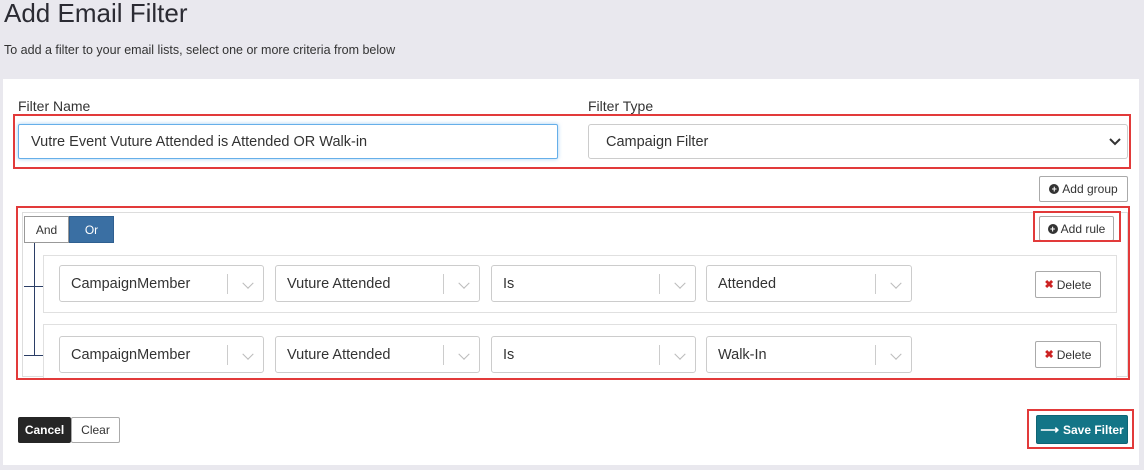 The height and width of the screenshot is (470, 1144). What do you see at coordinates (809, 283) in the screenshot?
I see `rule-value-select: Attended` at bounding box center [809, 283].